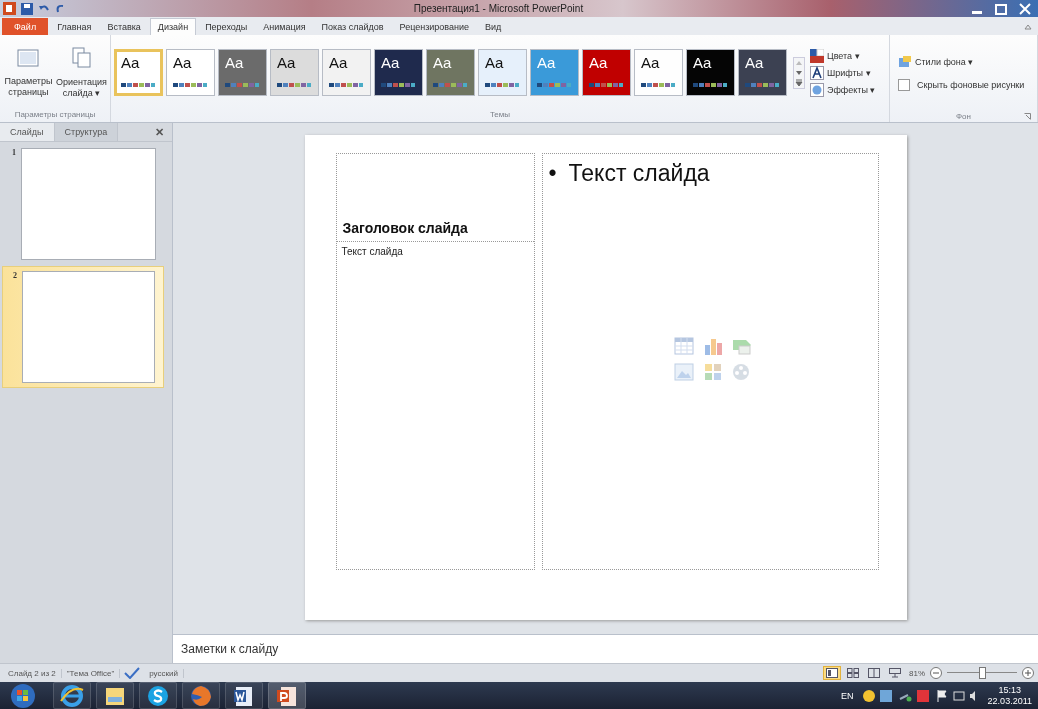  I want to click on panel-tab: Слайды, so click(27, 132).